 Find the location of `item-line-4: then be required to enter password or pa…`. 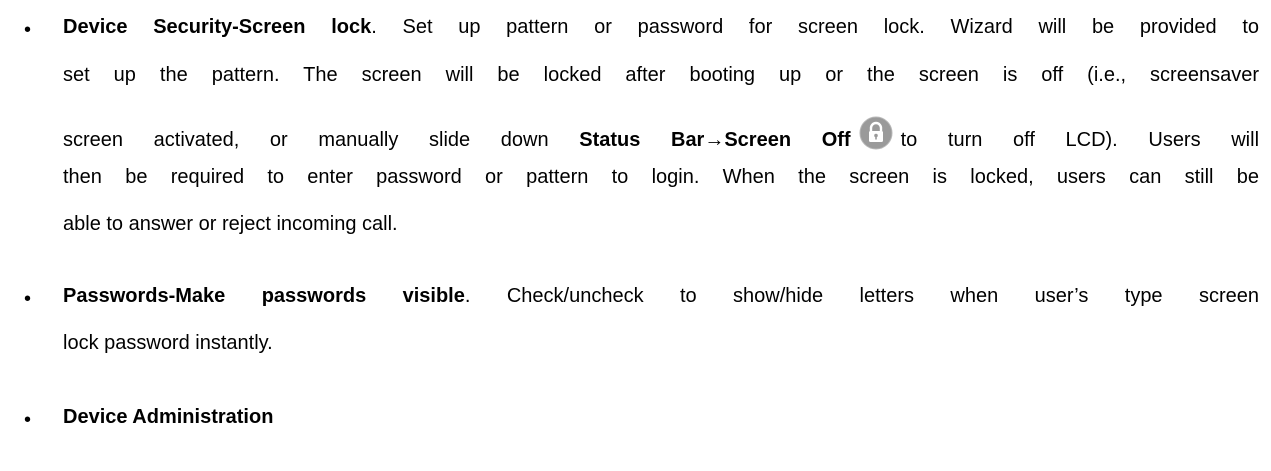

item-line-4: then be required to enter password or pa… is located at coordinates (661, 177).